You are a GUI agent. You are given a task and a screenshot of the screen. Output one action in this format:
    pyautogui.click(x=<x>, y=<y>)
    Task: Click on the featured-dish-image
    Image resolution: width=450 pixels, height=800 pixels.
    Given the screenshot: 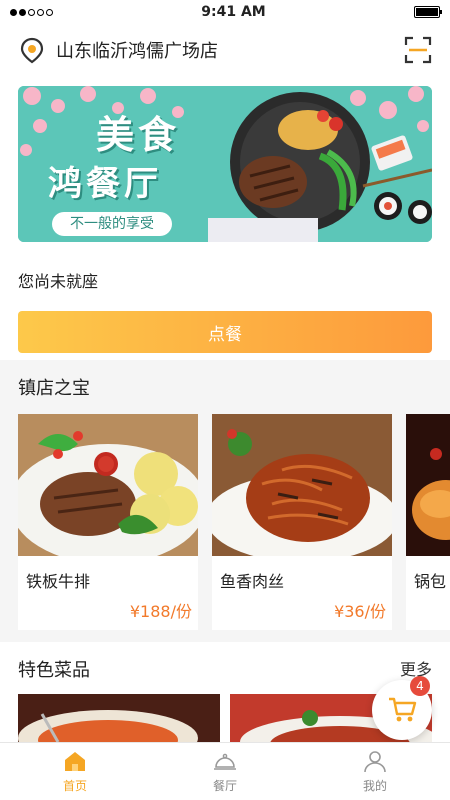 What is the action you would take?
    pyautogui.click(x=119, y=718)
    